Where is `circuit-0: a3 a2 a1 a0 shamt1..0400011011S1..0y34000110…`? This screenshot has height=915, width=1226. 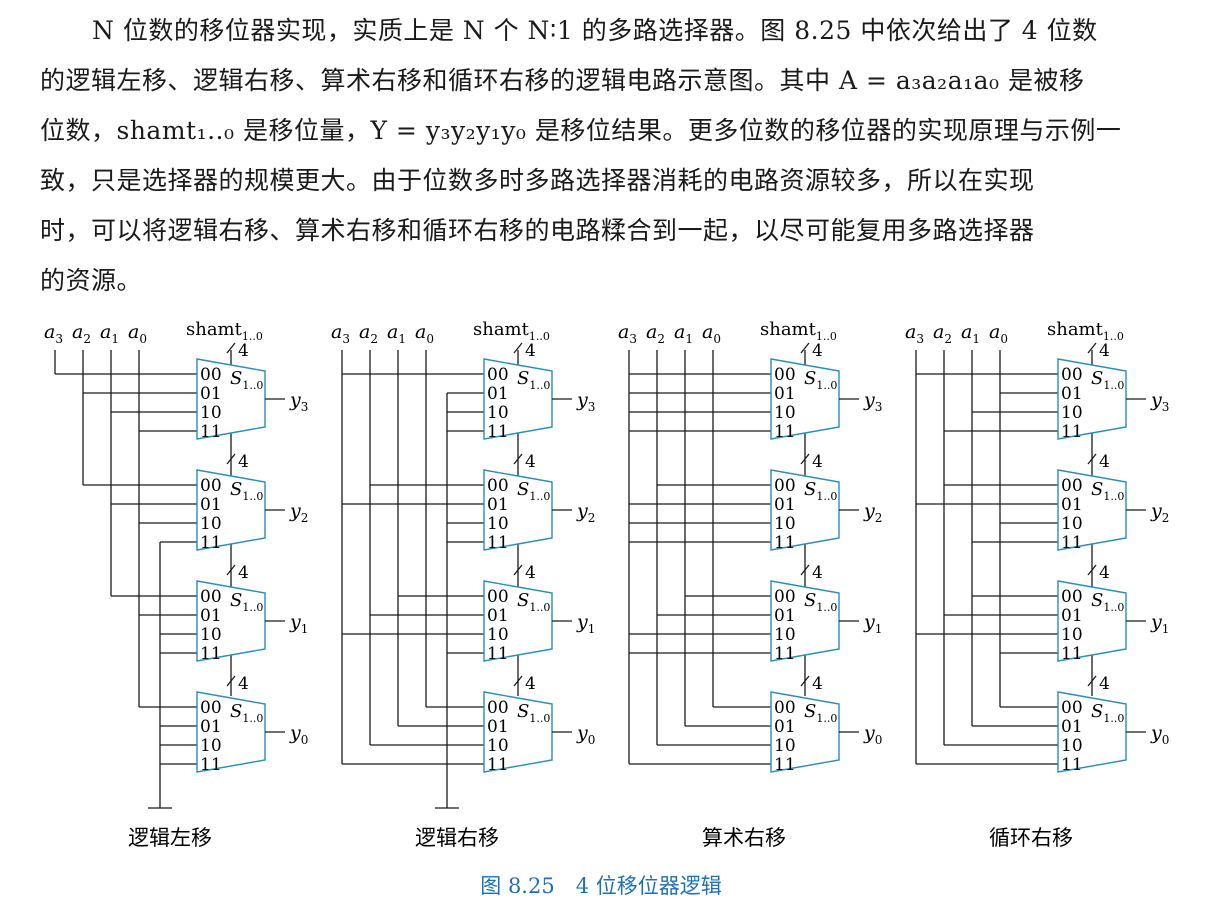
circuit-0: a3 a2 a1 a0 shamt1..0400011011S1..0y34000110… is located at coordinates (176, 584).